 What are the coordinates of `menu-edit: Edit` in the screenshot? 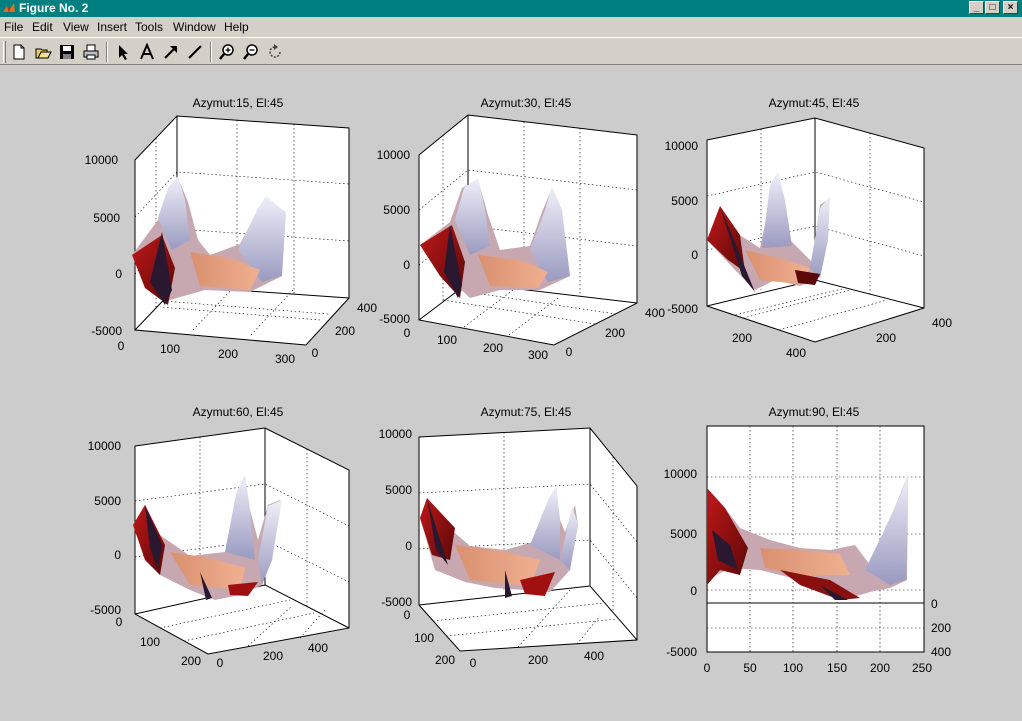 It's located at (42, 27).